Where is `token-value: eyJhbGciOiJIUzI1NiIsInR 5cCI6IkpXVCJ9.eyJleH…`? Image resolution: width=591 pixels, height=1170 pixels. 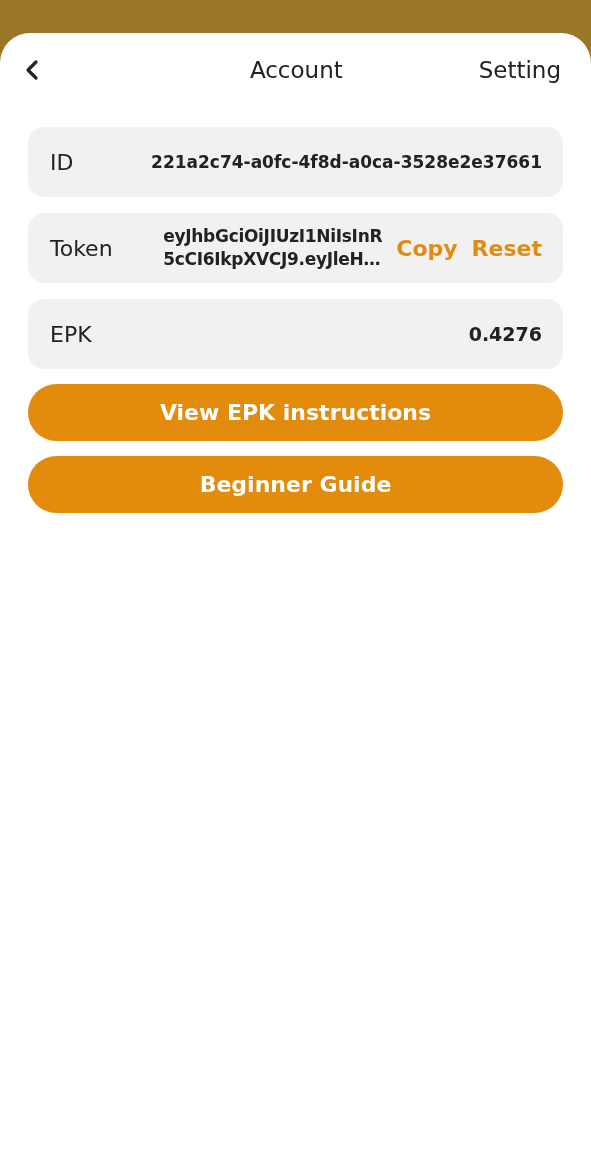
token-value: eyJhbGciOiJIUzI1NiIsInR 5cCI6IkpXVCJ9.eyJleH… is located at coordinates (273, 248).